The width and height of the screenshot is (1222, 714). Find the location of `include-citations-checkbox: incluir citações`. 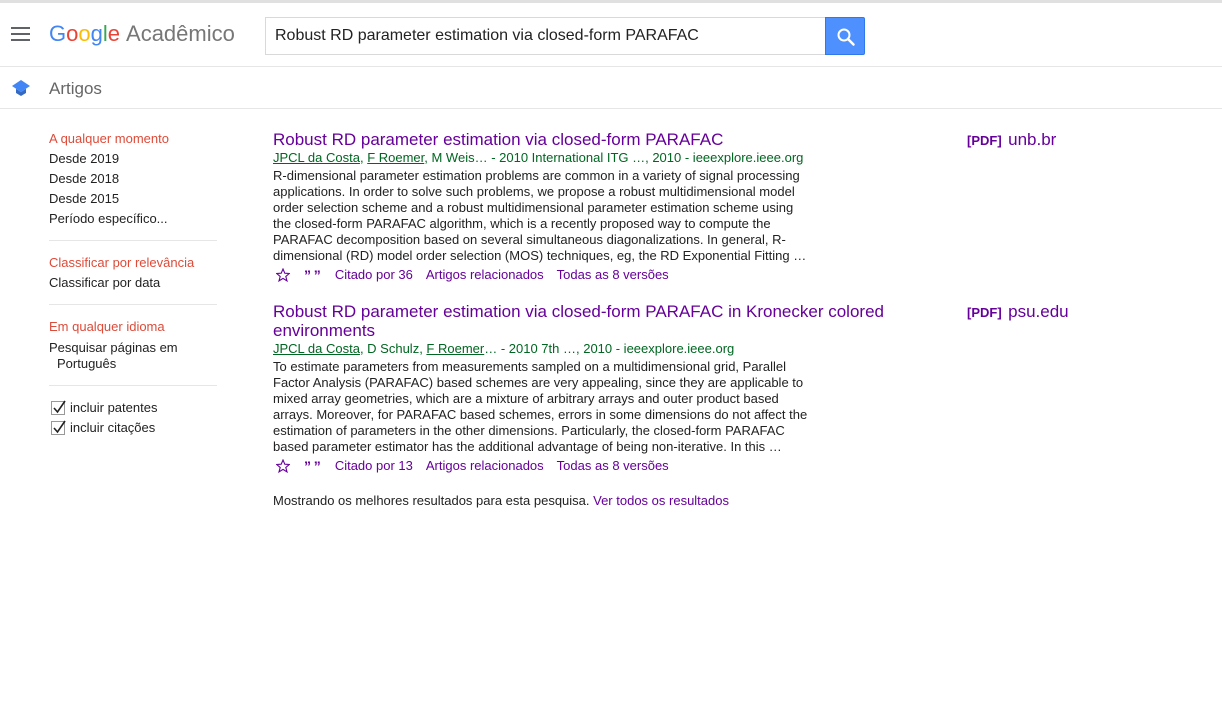

include-citations-checkbox: incluir citações is located at coordinates (134, 428).